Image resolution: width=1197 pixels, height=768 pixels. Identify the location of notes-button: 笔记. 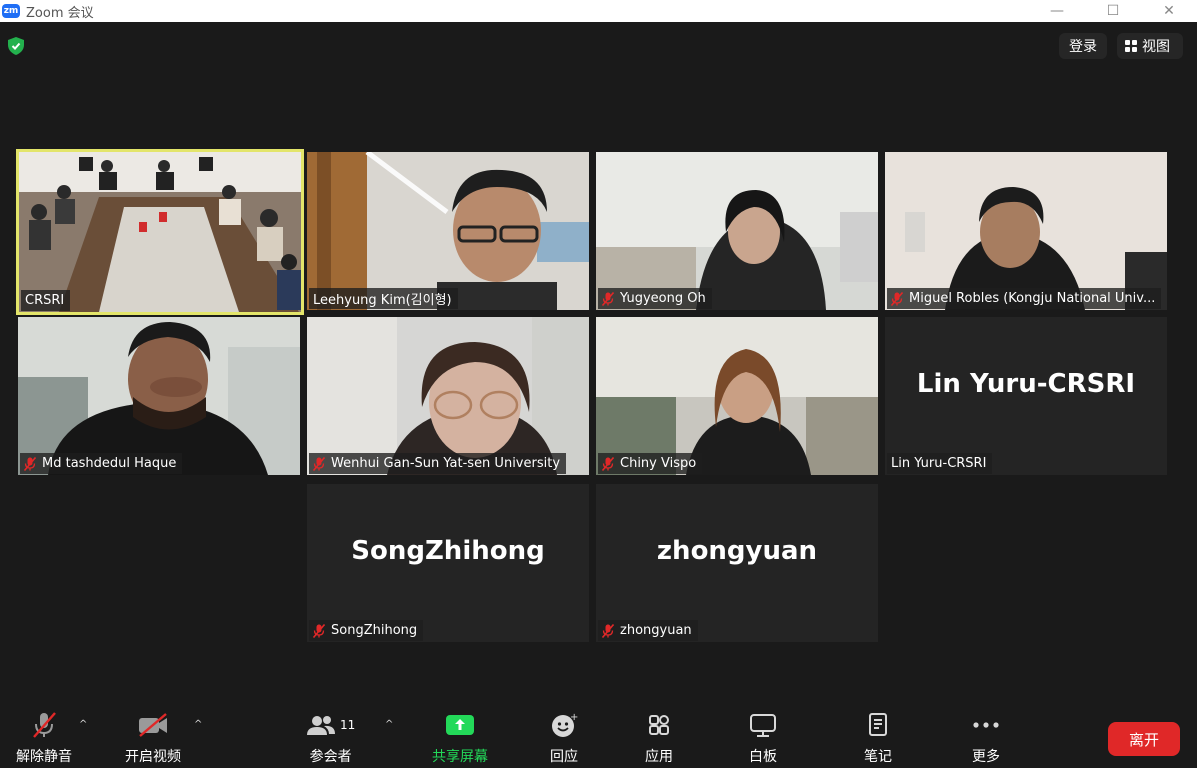
(878, 738).